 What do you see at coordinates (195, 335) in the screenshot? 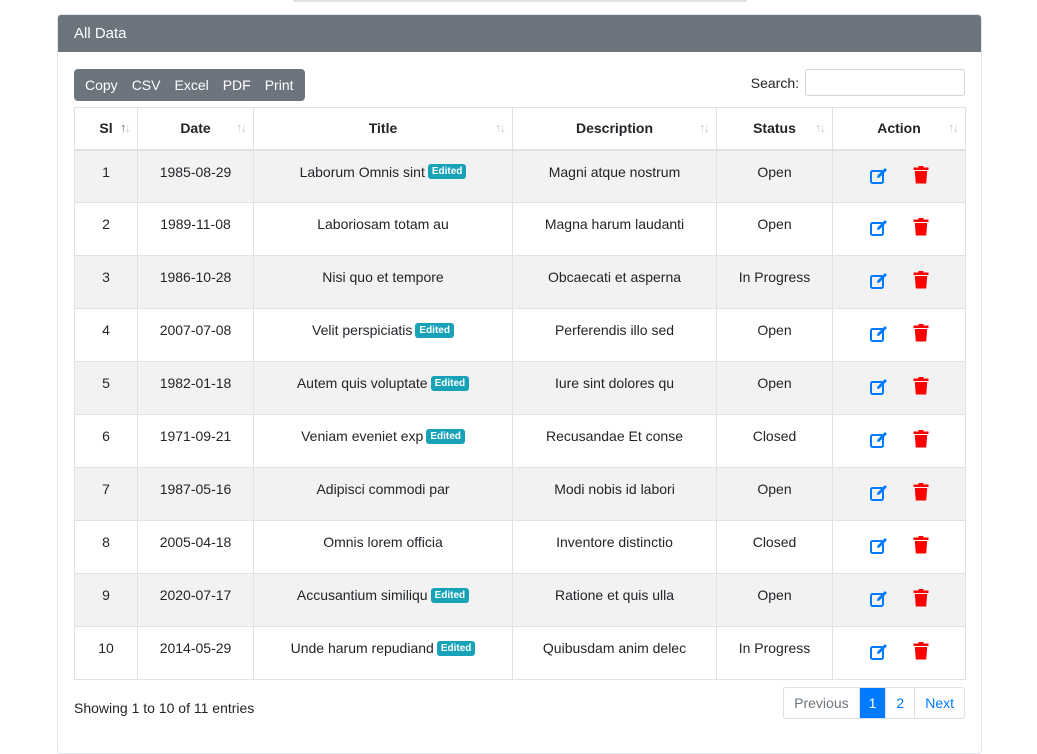
I see `cell-date: 2007-07-08` at bounding box center [195, 335].